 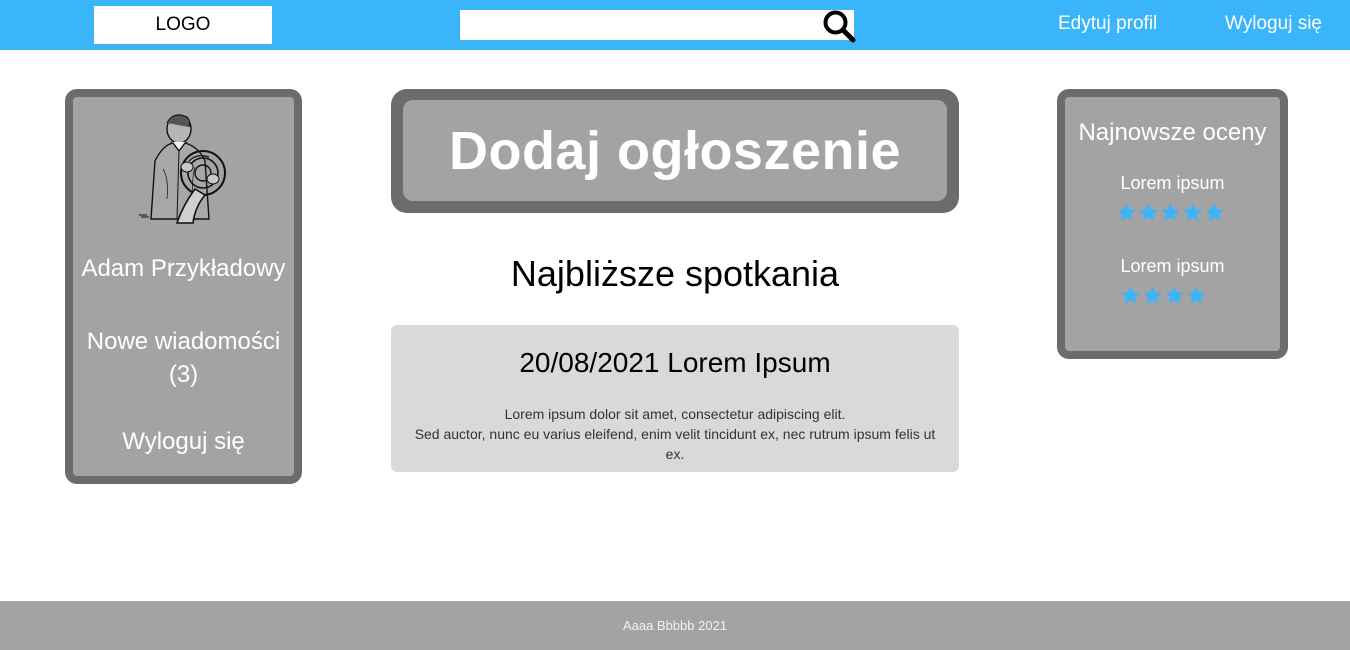 I want to click on search-input, so click(x=640, y=25).